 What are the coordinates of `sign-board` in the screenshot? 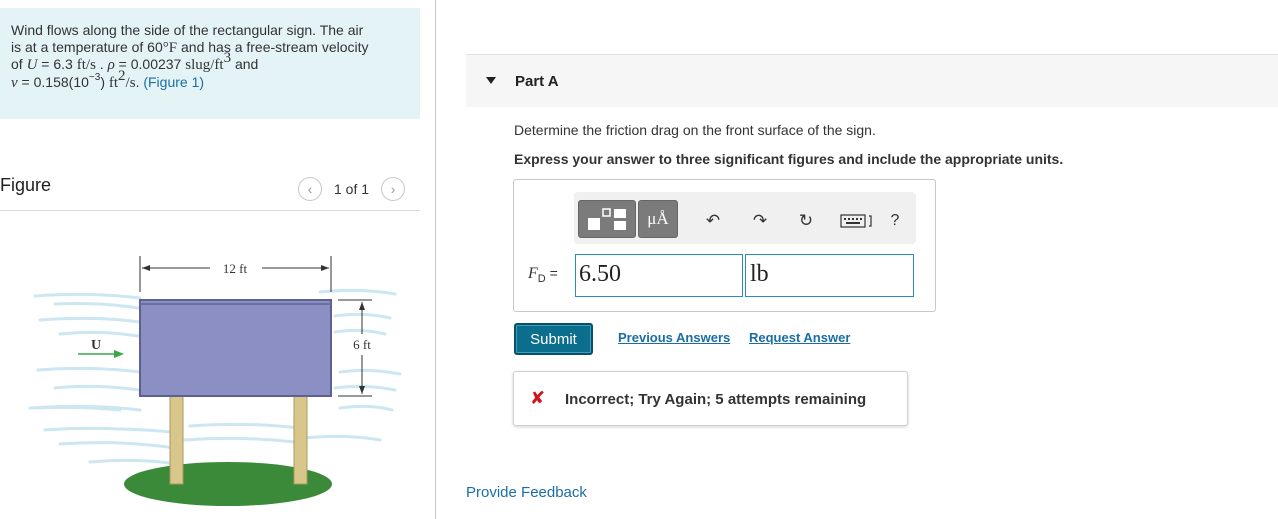 It's located at (235, 348).